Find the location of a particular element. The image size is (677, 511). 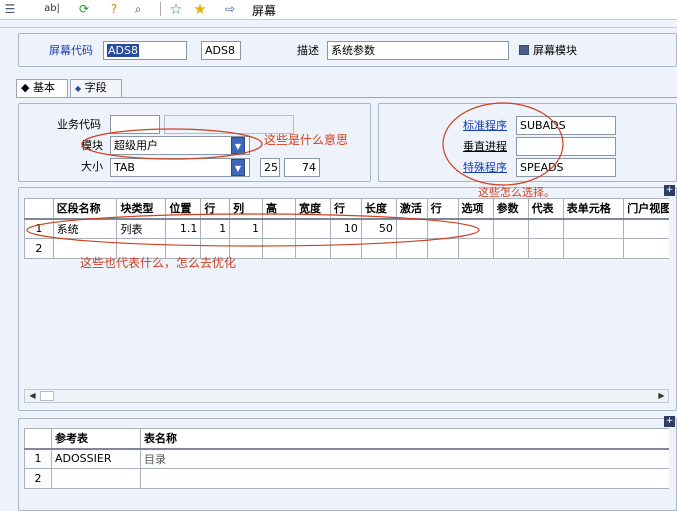

grid1-header-cell: 位置 is located at coordinates (183, 209).